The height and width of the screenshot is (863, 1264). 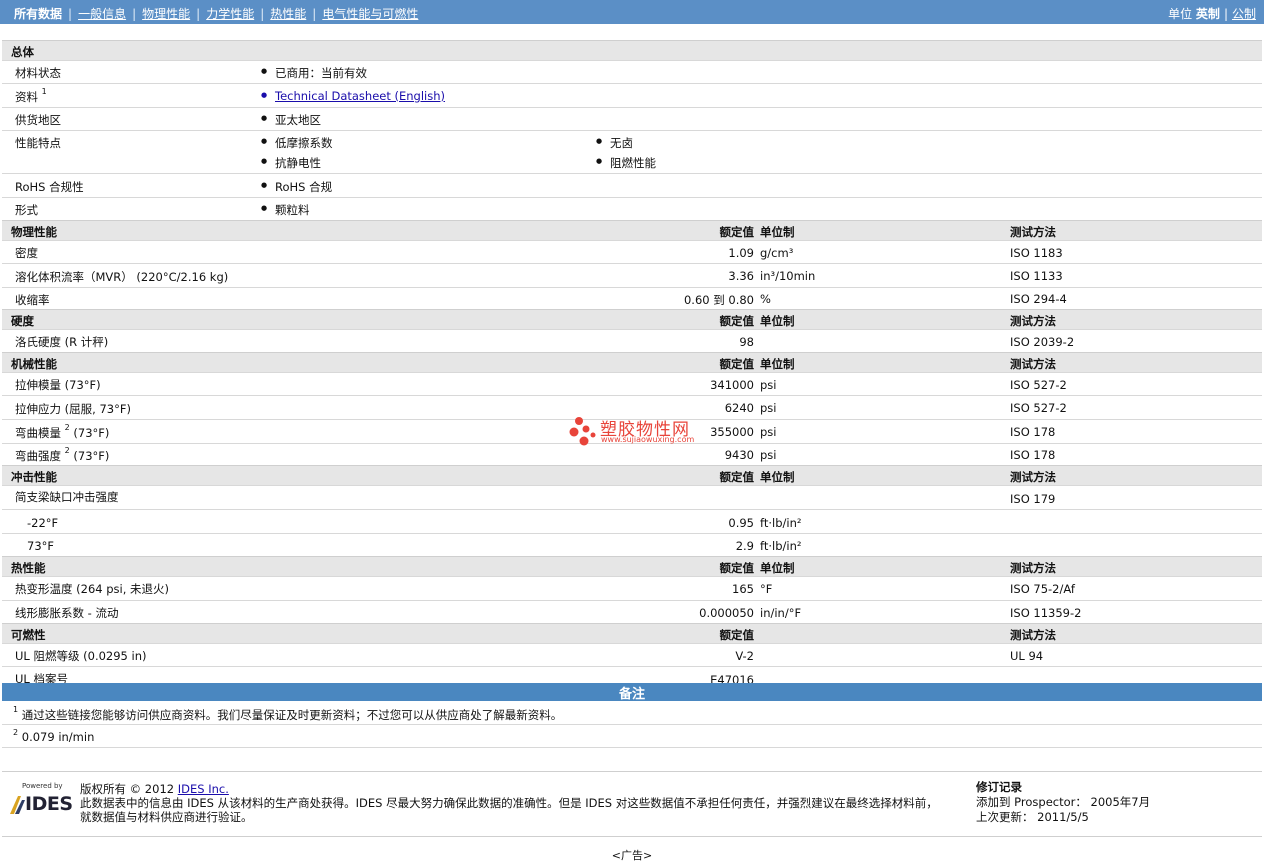 I want to click on section-title: 机械性能, so click(x=34, y=364).